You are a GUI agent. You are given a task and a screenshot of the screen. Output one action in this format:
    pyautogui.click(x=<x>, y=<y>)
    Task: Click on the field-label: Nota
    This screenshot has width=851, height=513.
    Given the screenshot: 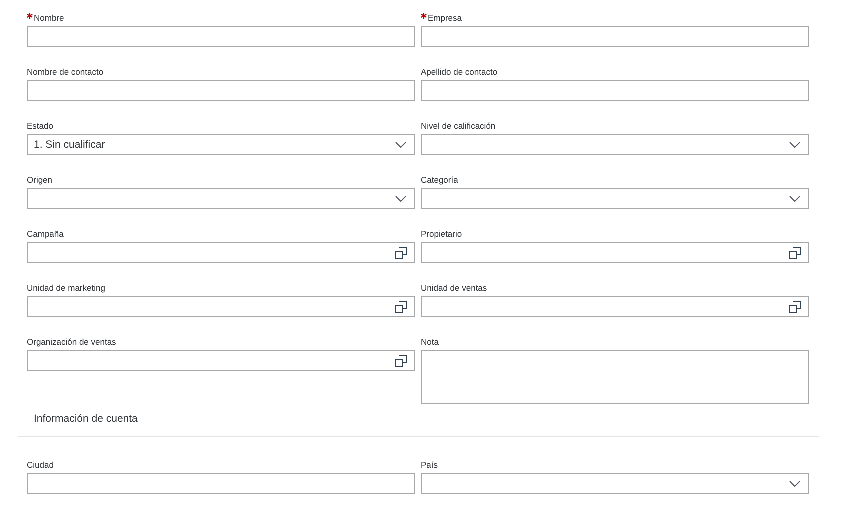 What is the action you would take?
    pyautogui.click(x=430, y=342)
    